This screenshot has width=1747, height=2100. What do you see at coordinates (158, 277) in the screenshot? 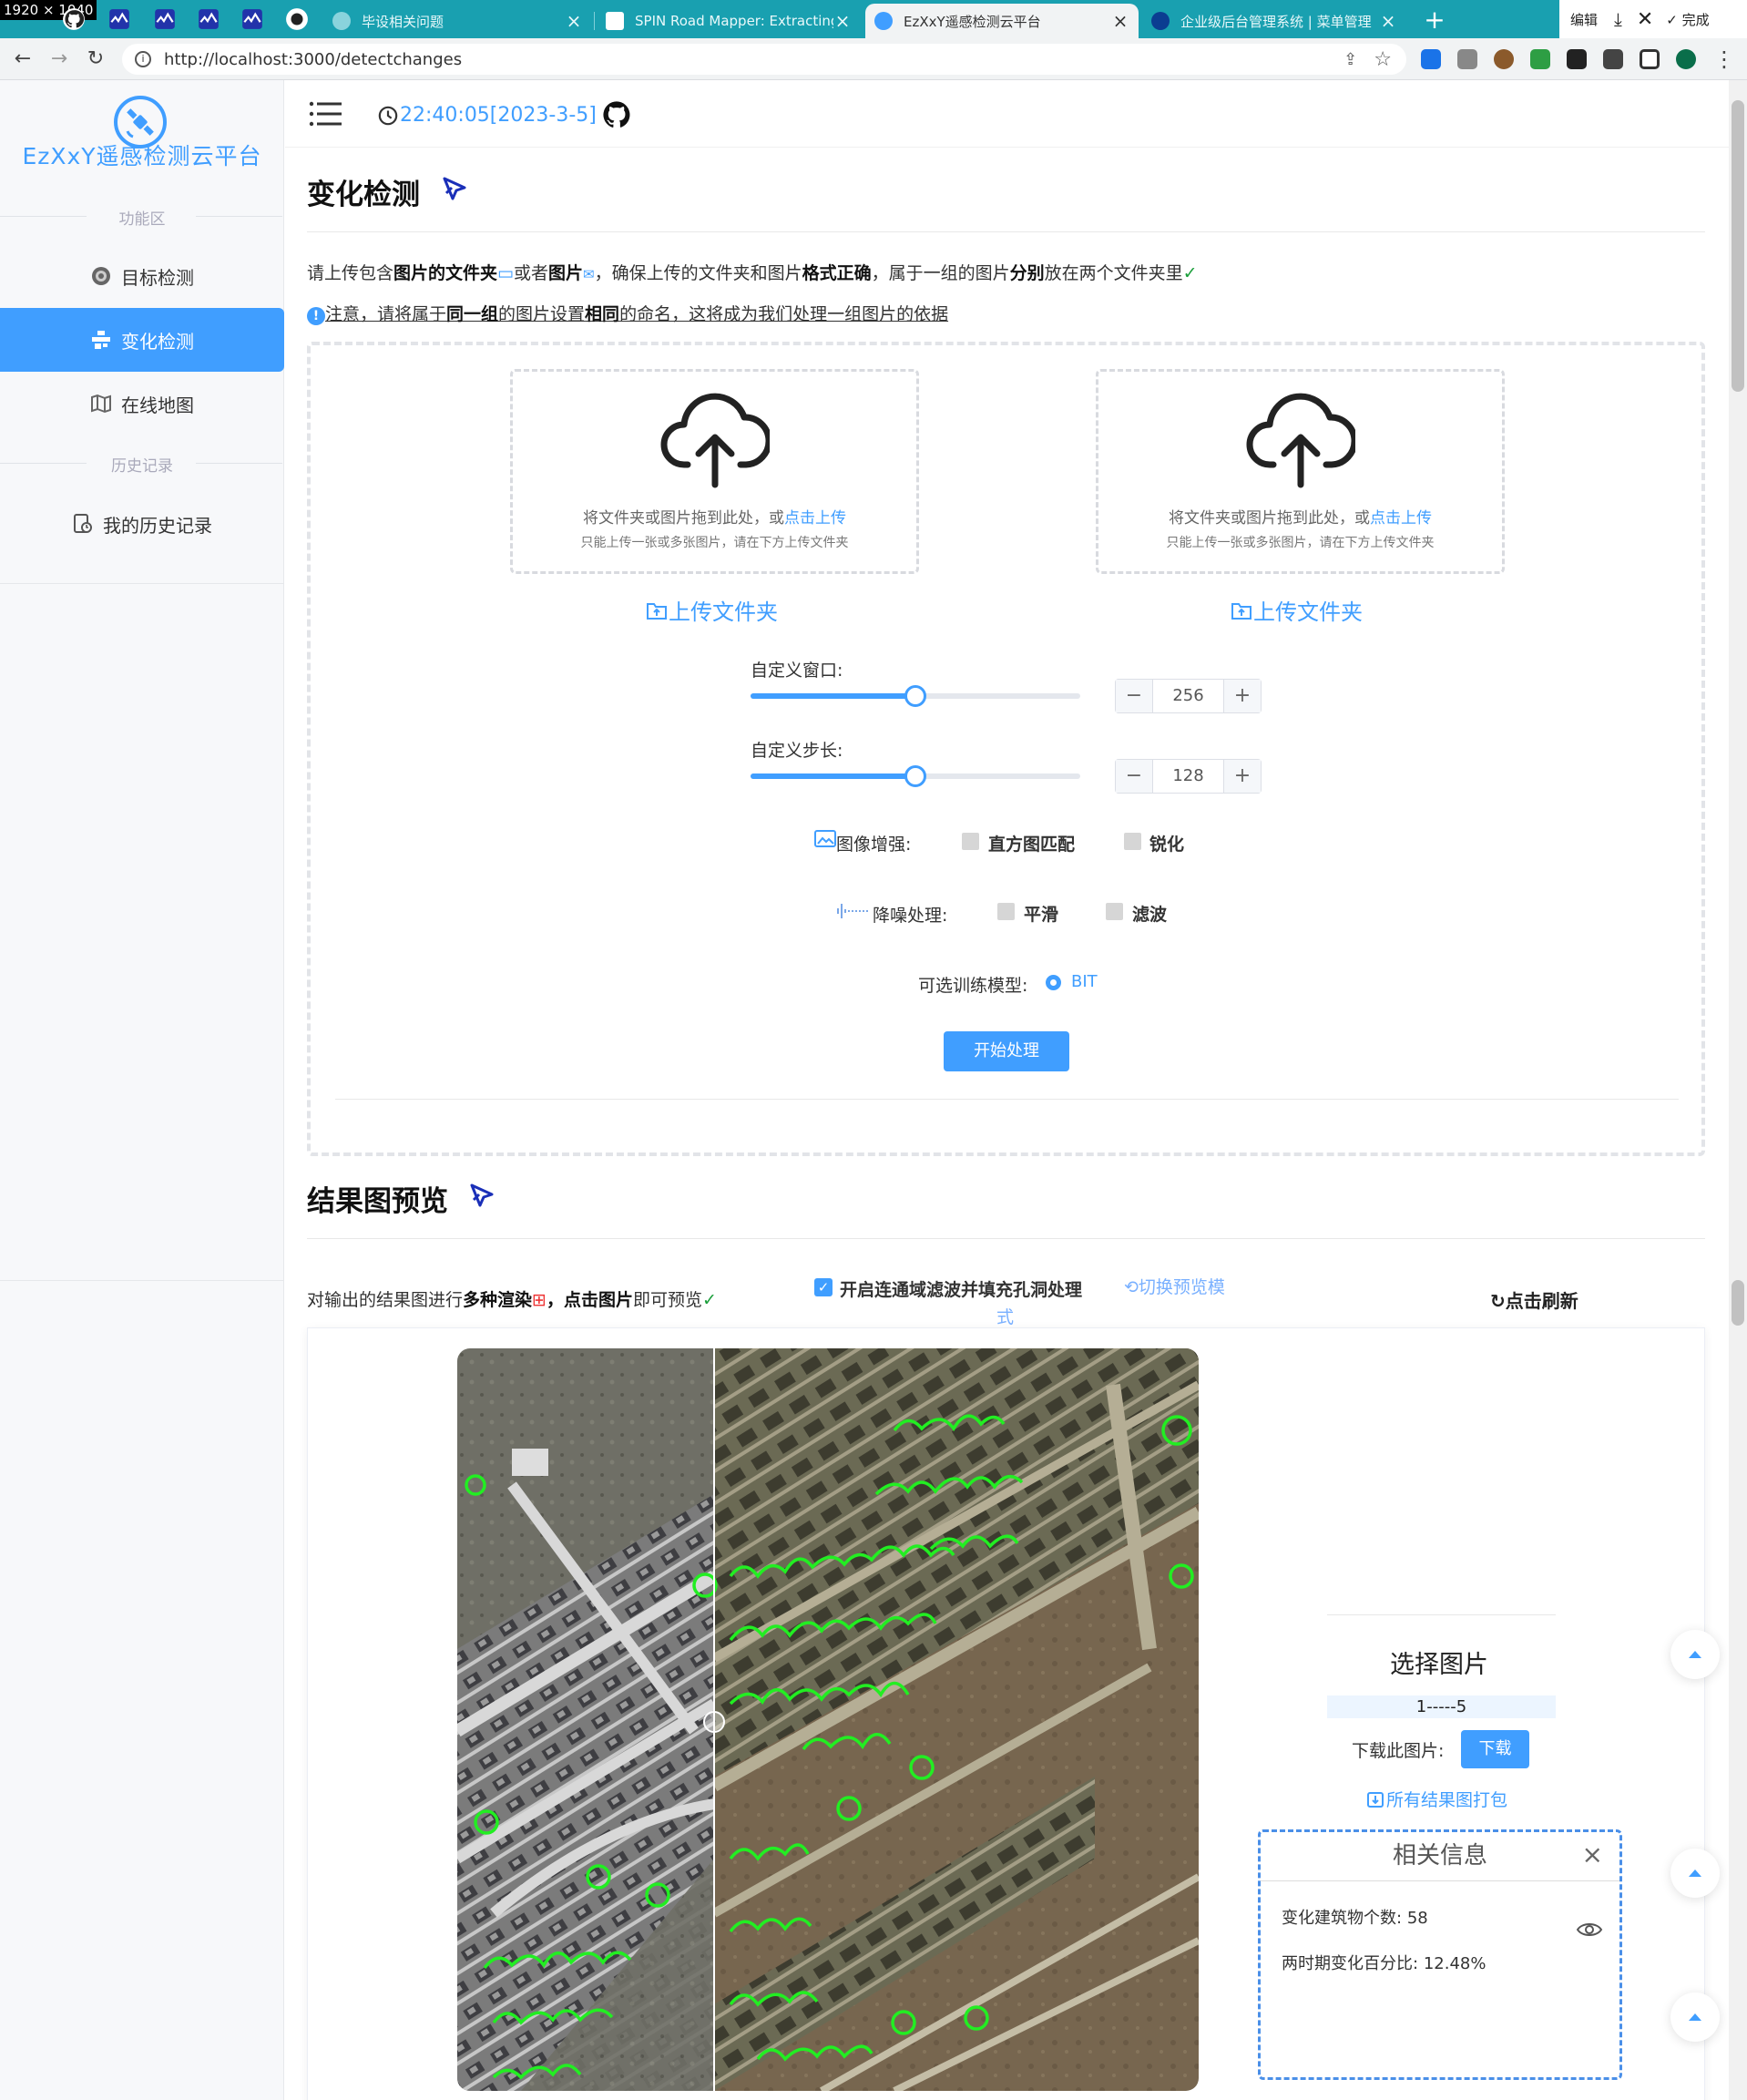
I see `sidebar-item-label: 目标检测` at bounding box center [158, 277].